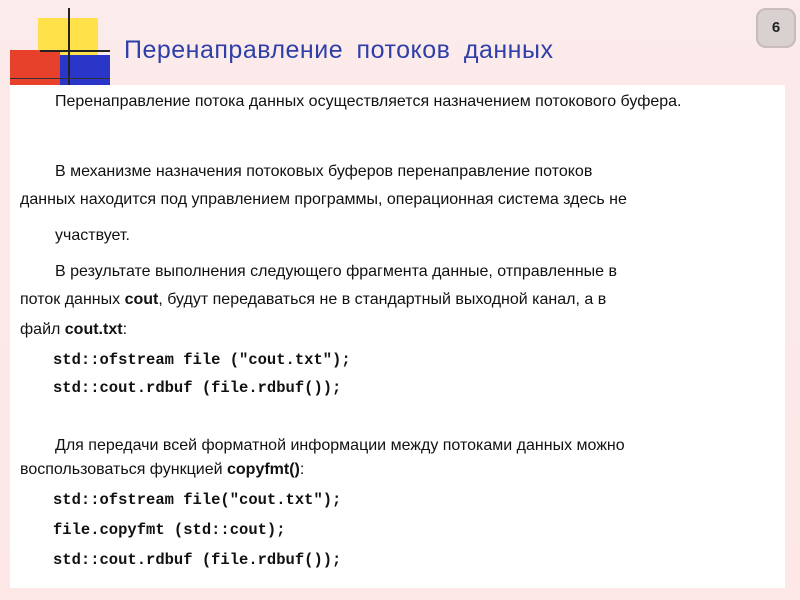 This screenshot has width=800, height=600. I want to click on paragraph-3-line-3: файл cout.txt:, so click(400, 329).